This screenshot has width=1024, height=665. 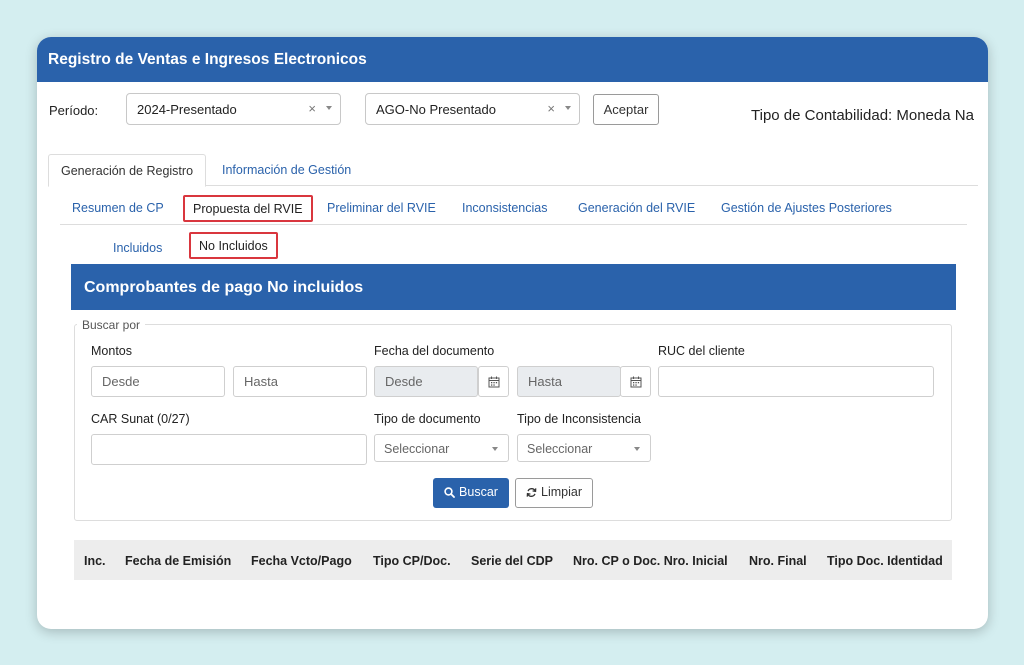 I want to click on tab-no-incluidos: No Incluidos, so click(x=233, y=245).